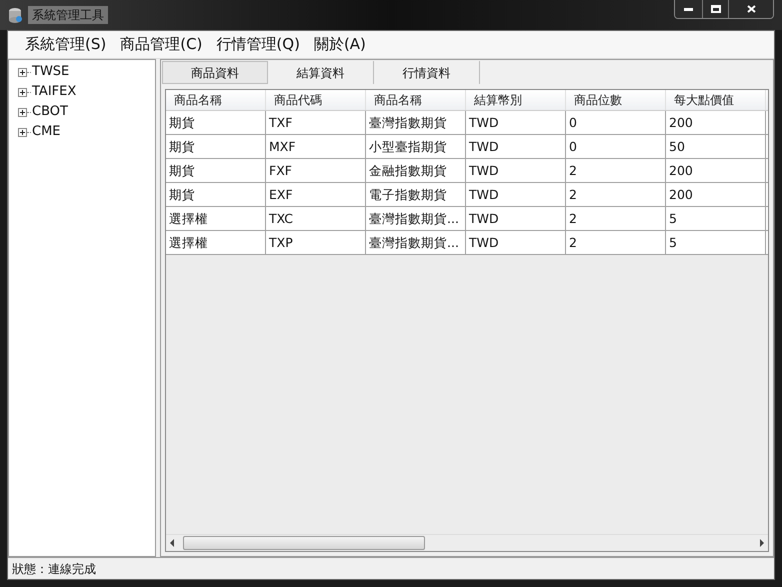 This screenshot has width=782, height=587. Describe the element at coordinates (516, 100) in the screenshot. I see `column-header: 結算幣別` at that location.